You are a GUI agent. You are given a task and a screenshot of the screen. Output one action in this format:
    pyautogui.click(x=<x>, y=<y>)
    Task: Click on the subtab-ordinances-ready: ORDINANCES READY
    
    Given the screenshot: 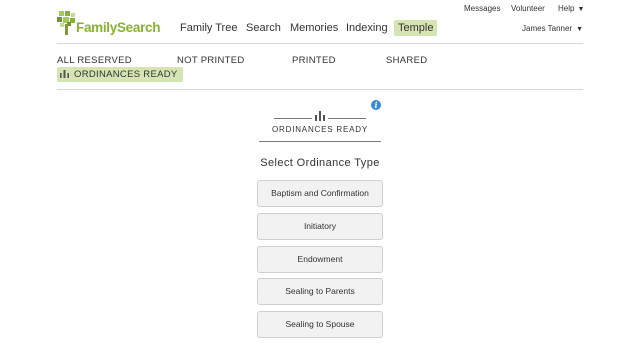 What is the action you would take?
    pyautogui.click(x=120, y=74)
    